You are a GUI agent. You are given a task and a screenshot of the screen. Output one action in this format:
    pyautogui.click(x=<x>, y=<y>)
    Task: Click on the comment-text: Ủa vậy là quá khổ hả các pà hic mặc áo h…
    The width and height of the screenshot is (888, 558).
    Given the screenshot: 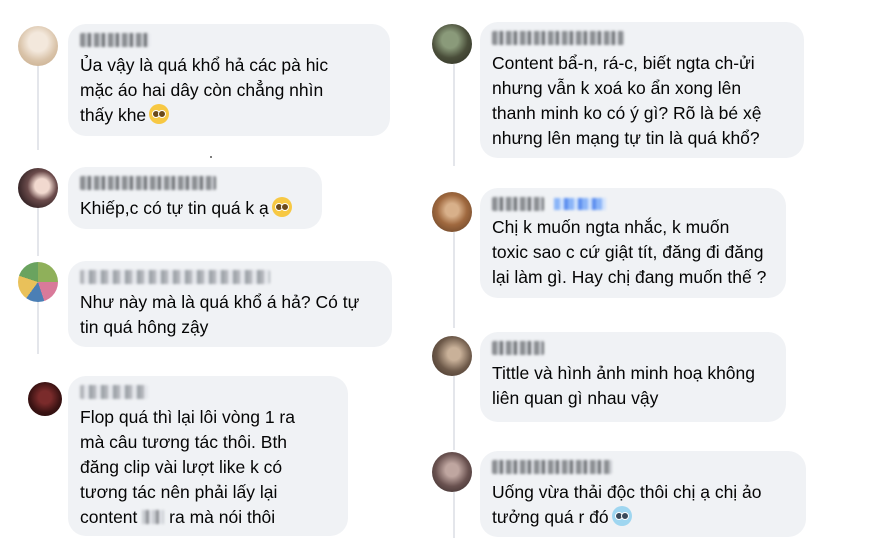 What is the action you would take?
    pyautogui.click(x=204, y=90)
    